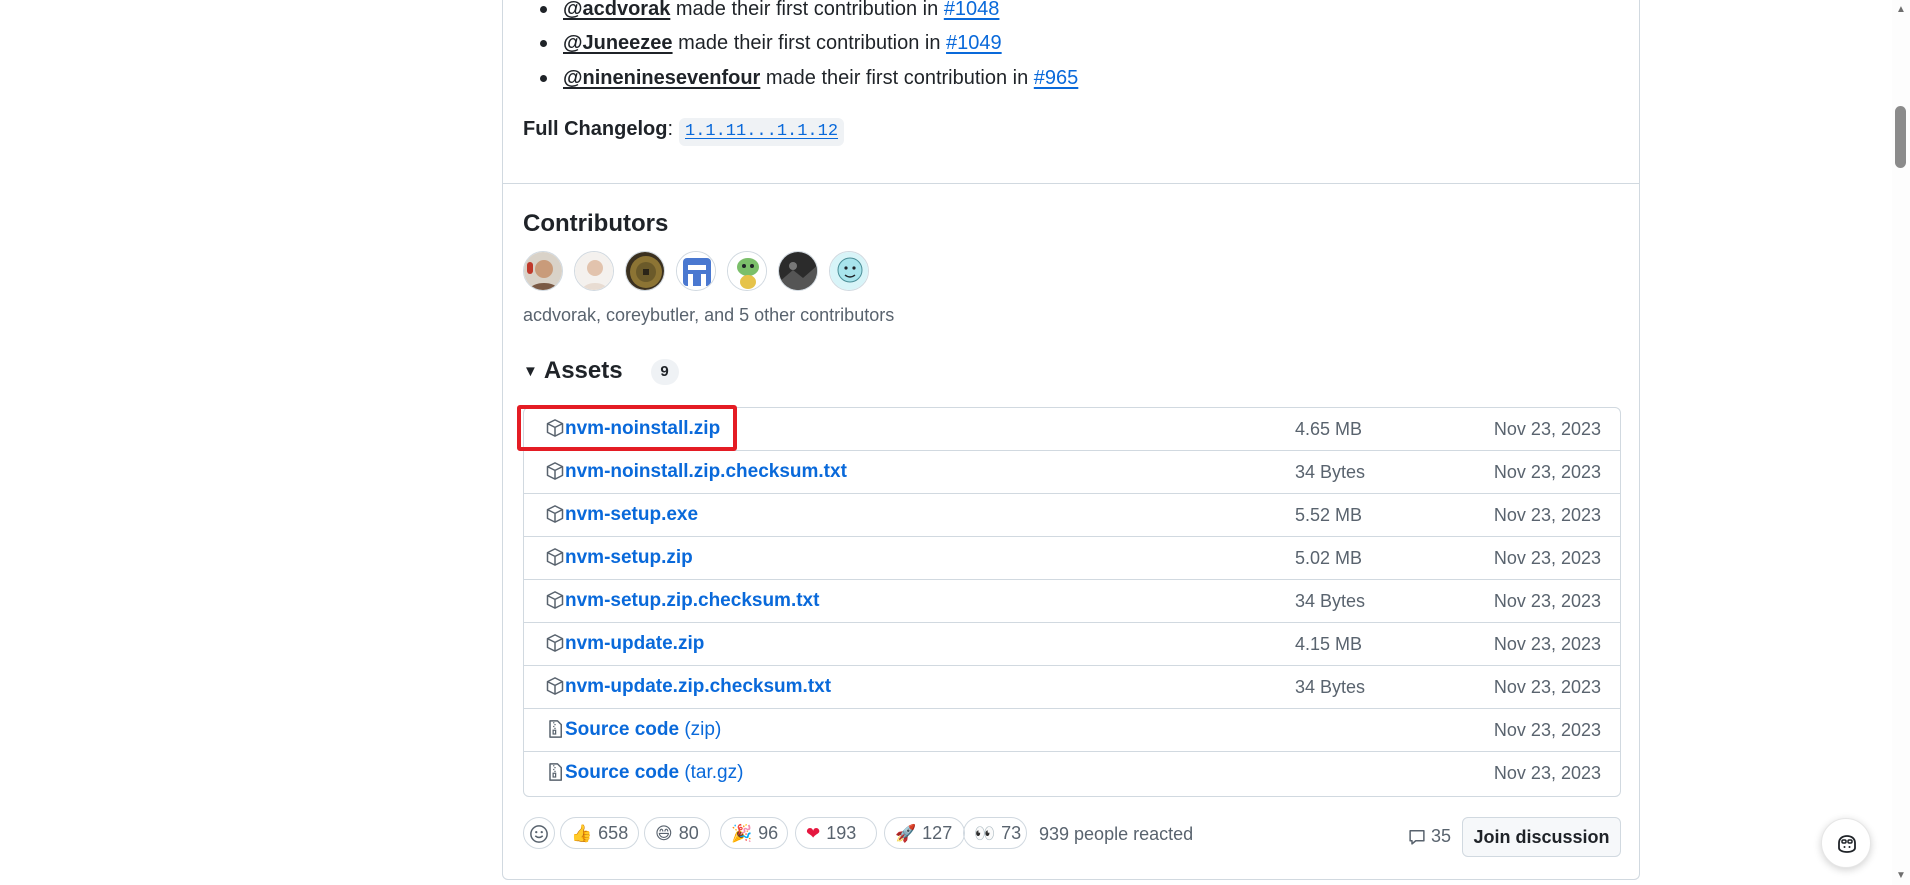 The image size is (1910, 885). Describe the element at coordinates (1901, 442) in the screenshot. I see `vertical-scrollbar: ▲ ▼` at that location.